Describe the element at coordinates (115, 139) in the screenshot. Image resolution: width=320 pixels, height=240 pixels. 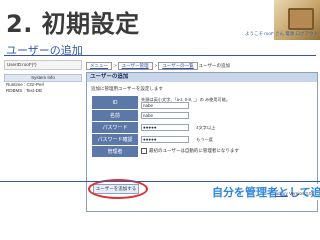
I see `password-confirm-label: パスワード確認` at that location.